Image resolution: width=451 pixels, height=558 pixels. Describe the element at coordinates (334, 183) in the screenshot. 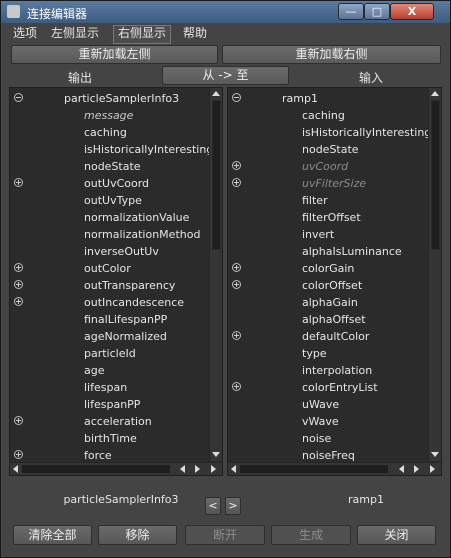

I see `list-item: uvFilterSize` at that location.